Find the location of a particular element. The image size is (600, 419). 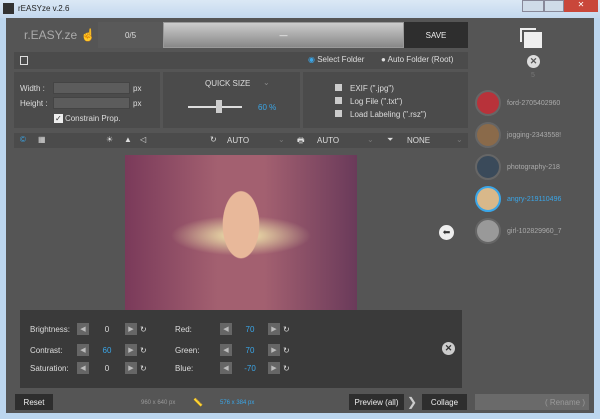

back-arrow-icon: ⬅ is located at coordinates (446, 232).